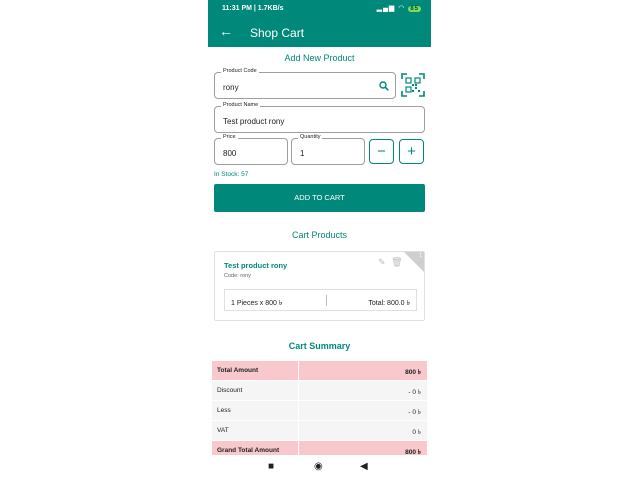 The image size is (640, 480). Describe the element at coordinates (319, 391) in the screenshot. I see `summary-row-discount: Discount - 0 ৳` at that location.